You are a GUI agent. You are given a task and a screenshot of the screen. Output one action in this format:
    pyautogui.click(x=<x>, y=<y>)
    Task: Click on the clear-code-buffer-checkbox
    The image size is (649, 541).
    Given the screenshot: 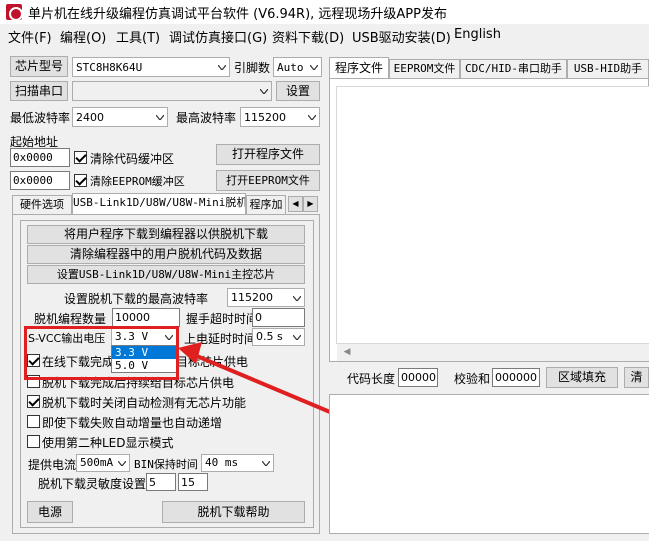 What is the action you would take?
    pyautogui.click(x=80, y=157)
    